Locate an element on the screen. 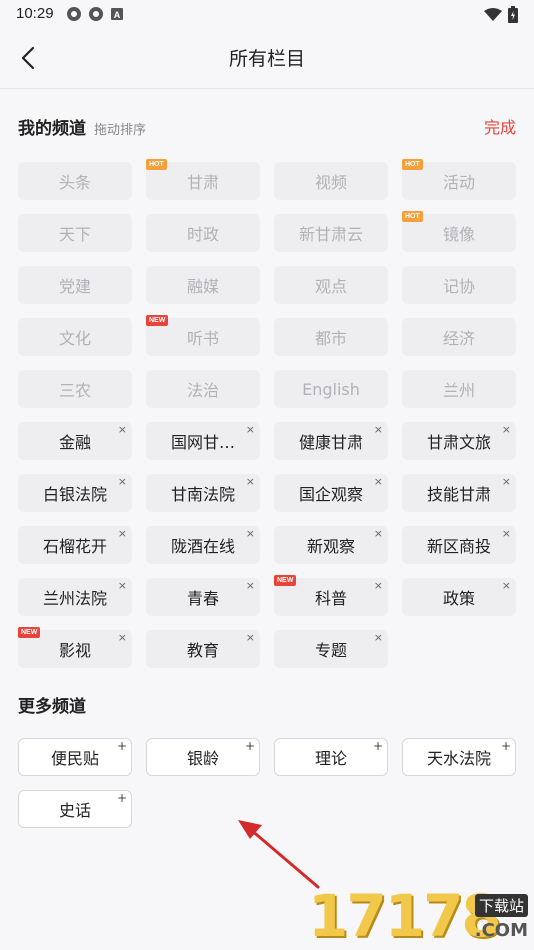 This screenshot has width=534, height=950. channel-tile: 科普 NEW × is located at coordinates (331, 595).